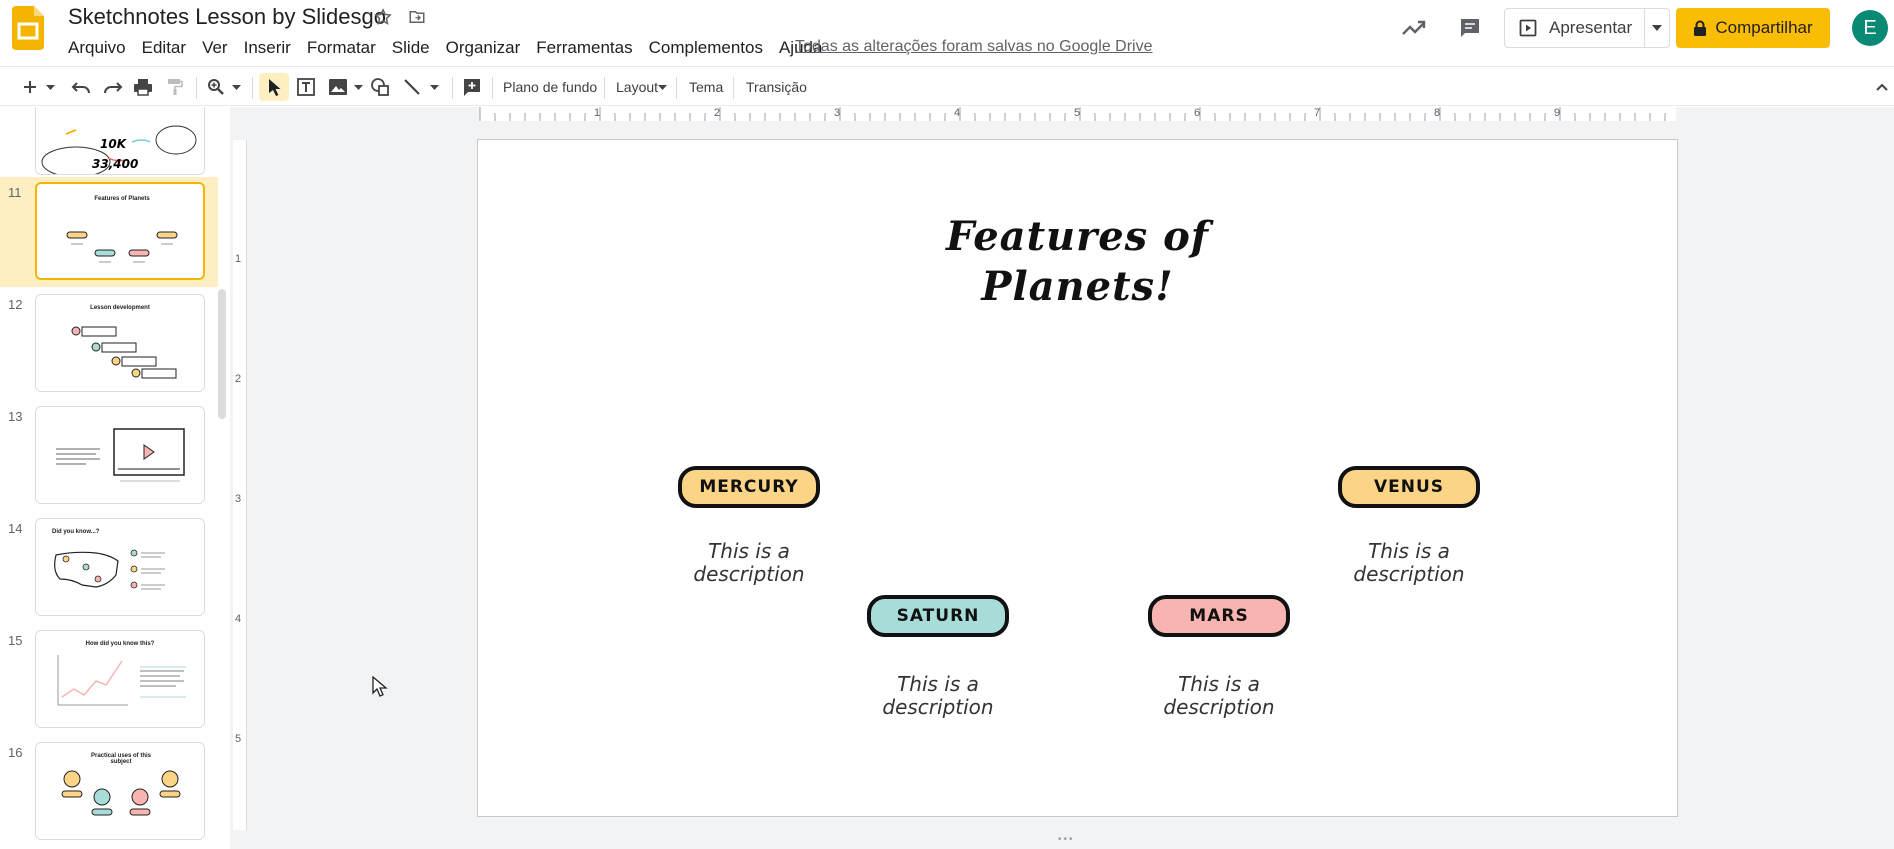  I want to click on slide-thumbnail-14: Did you know...?, so click(120, 567).